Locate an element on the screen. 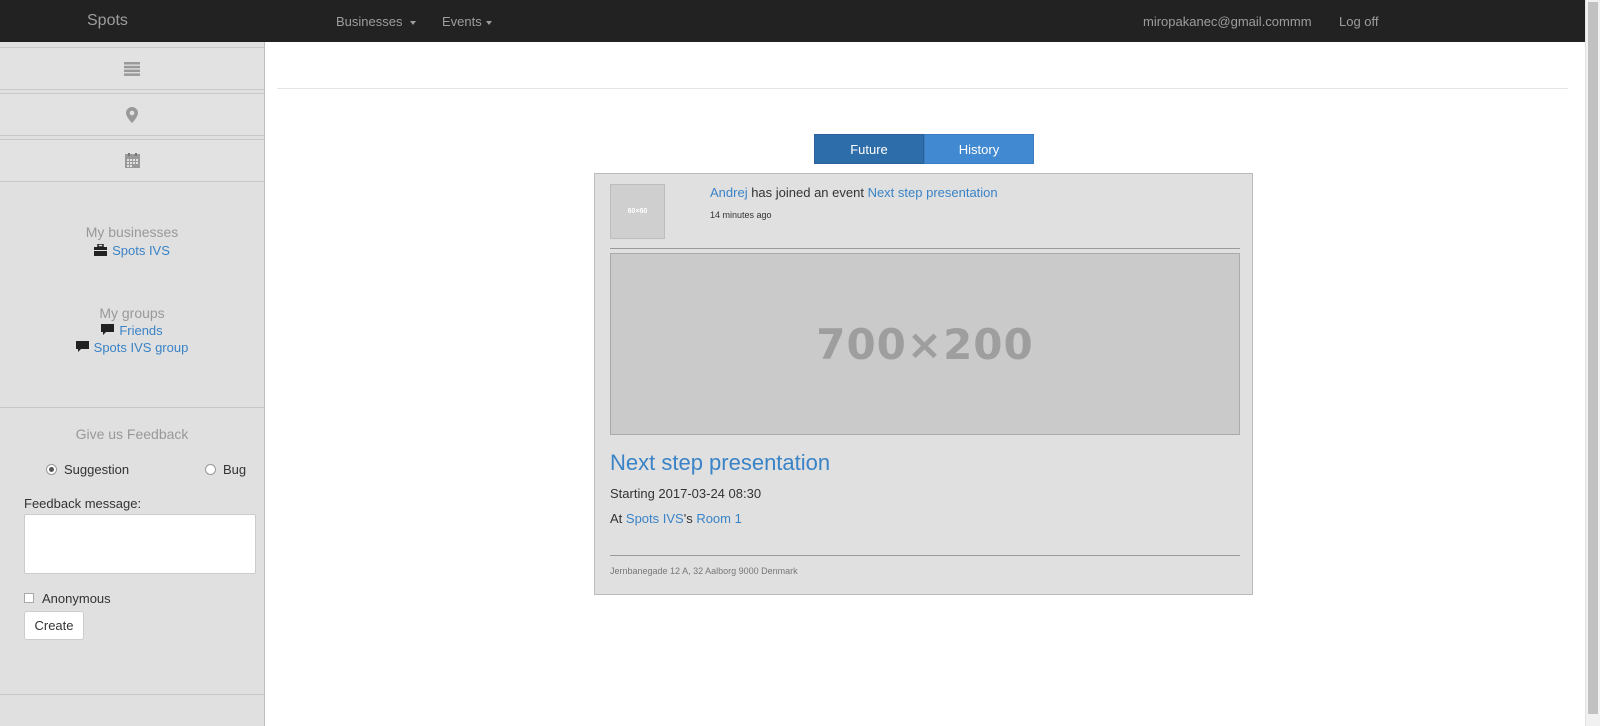  group-item: Friends is located at coordinates (132, 330).